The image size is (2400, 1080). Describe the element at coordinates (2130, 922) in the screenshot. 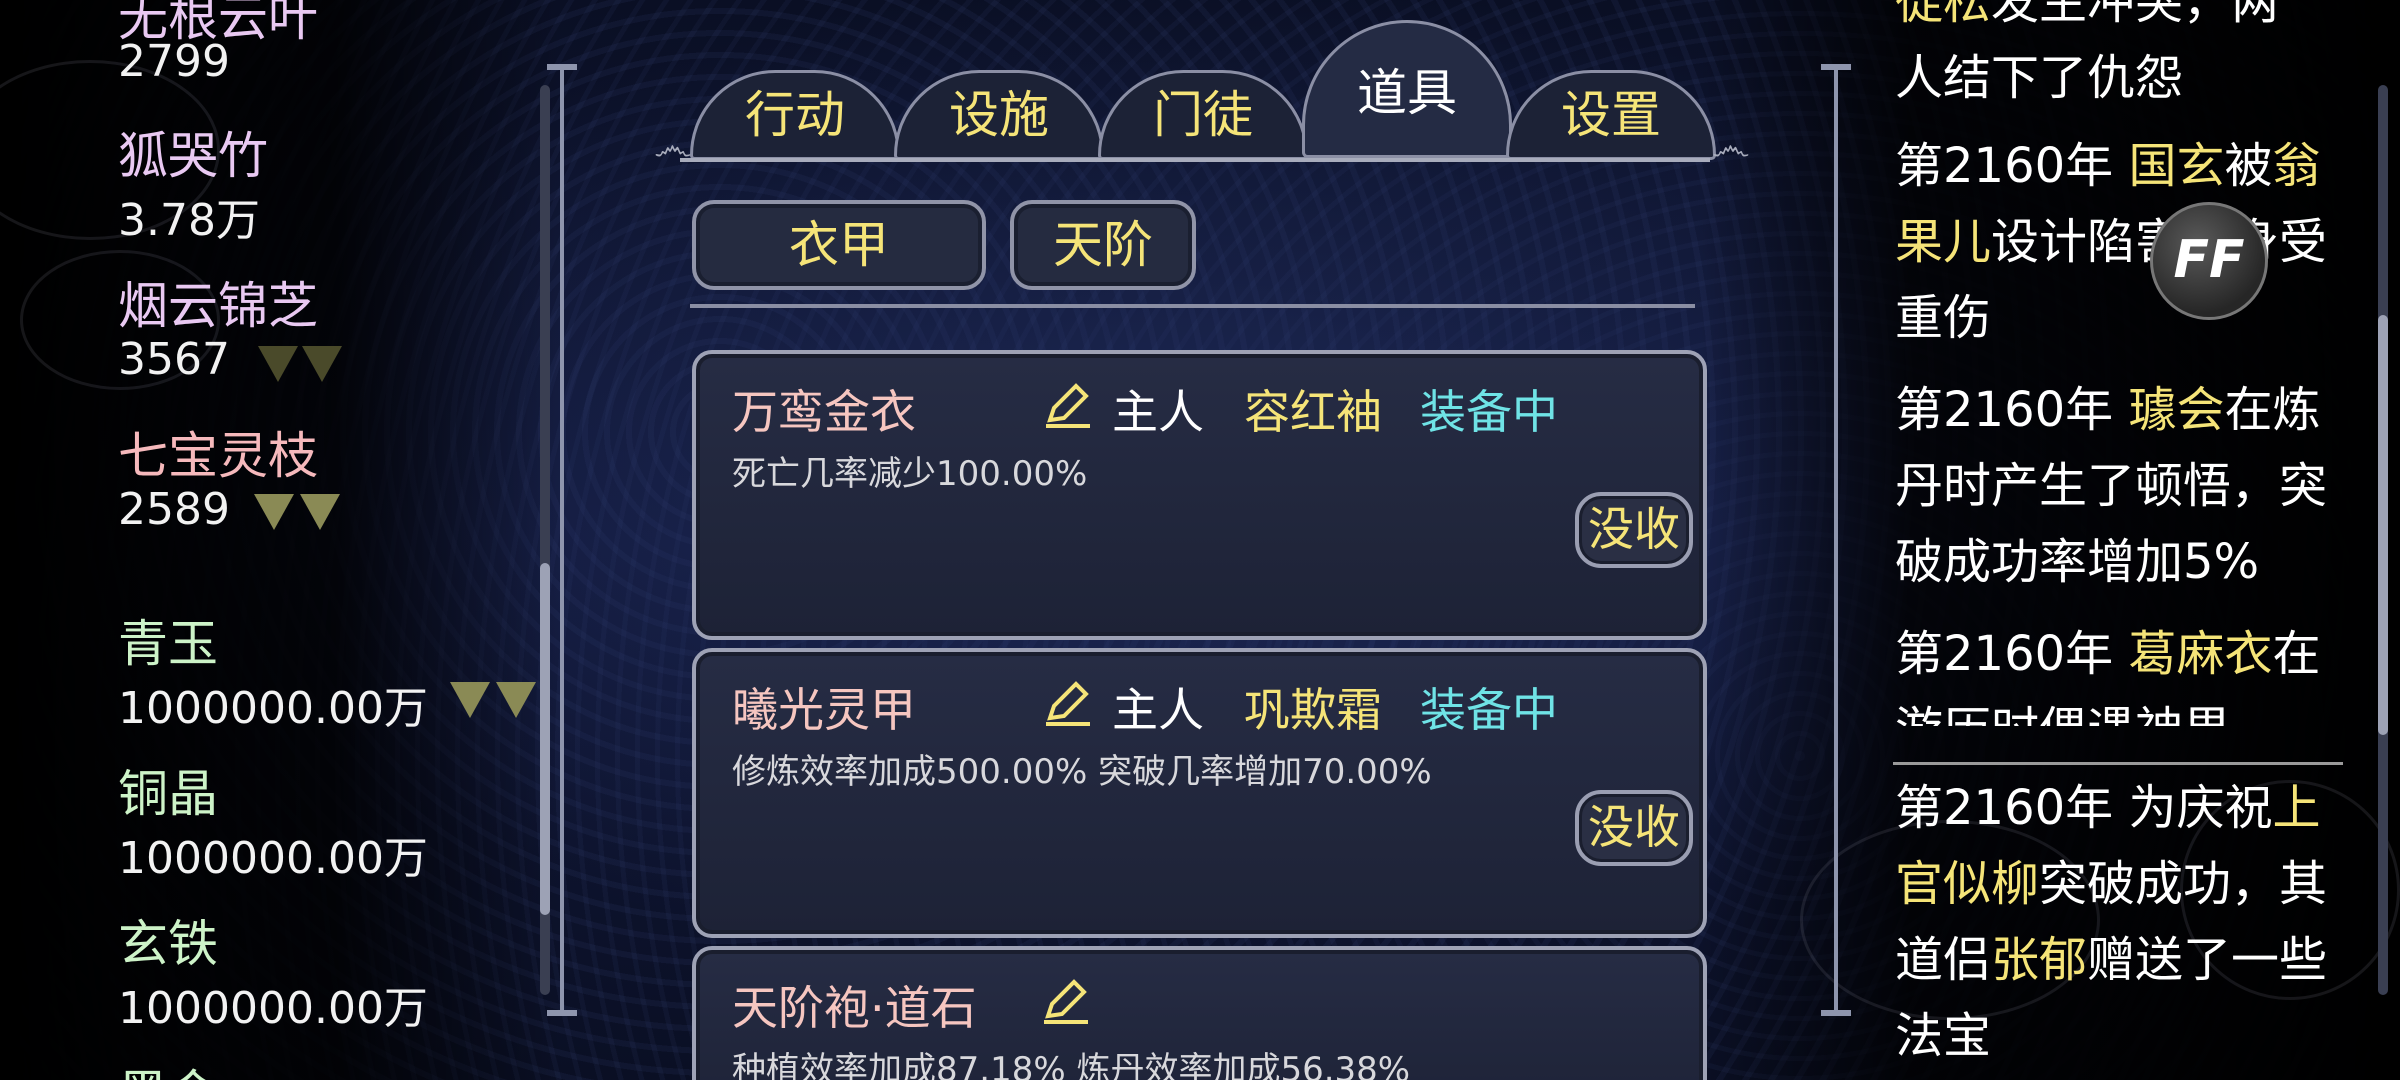

I see `event-log-entry: 第2160年 为庆祝上官似柳突破成功，其道侣张郁赠送了一些法宝` at that location.